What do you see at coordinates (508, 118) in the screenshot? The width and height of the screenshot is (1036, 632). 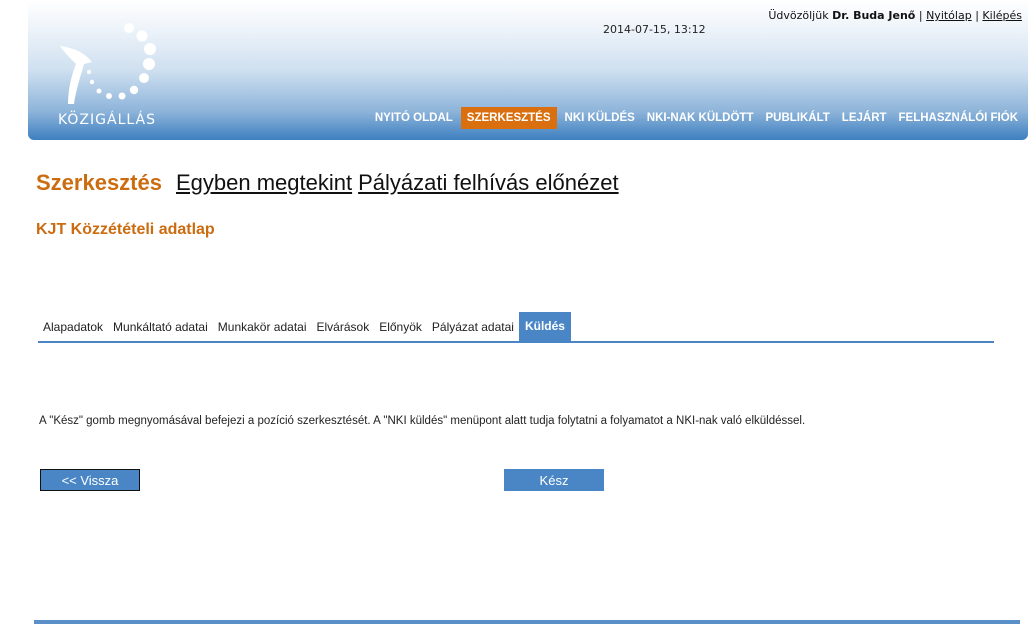 I see `nav-item-szerkesztes: SZERKESZTÉS` at bounding box center [508, 118].